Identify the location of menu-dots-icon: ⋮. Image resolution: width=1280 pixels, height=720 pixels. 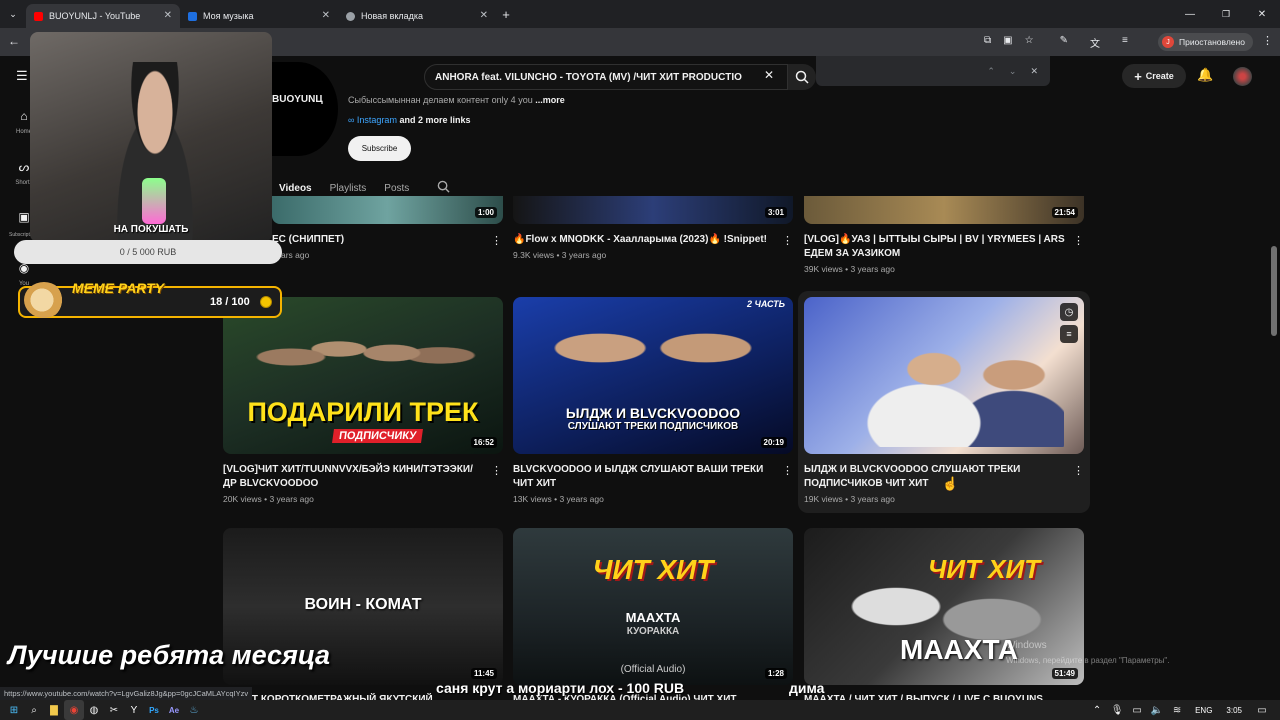
(1267, 40).